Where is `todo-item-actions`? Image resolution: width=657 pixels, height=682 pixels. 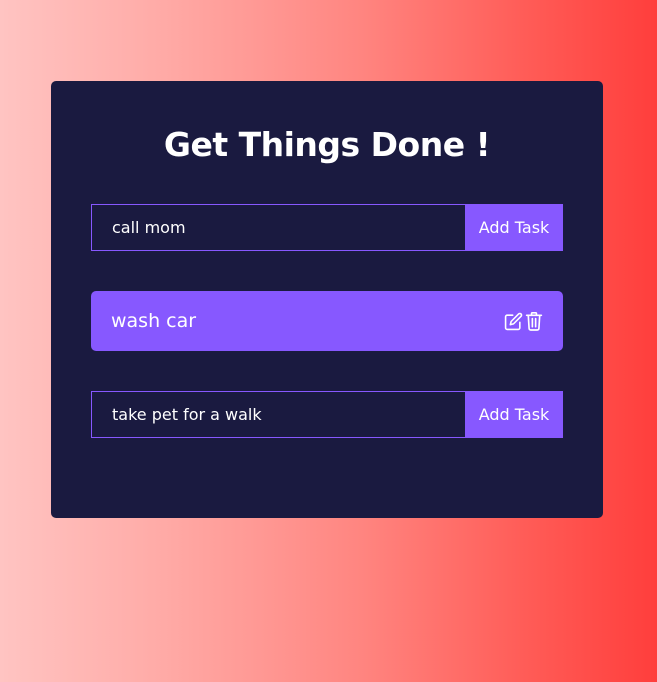
todo-item-actions is located at coordinates (523, 321).